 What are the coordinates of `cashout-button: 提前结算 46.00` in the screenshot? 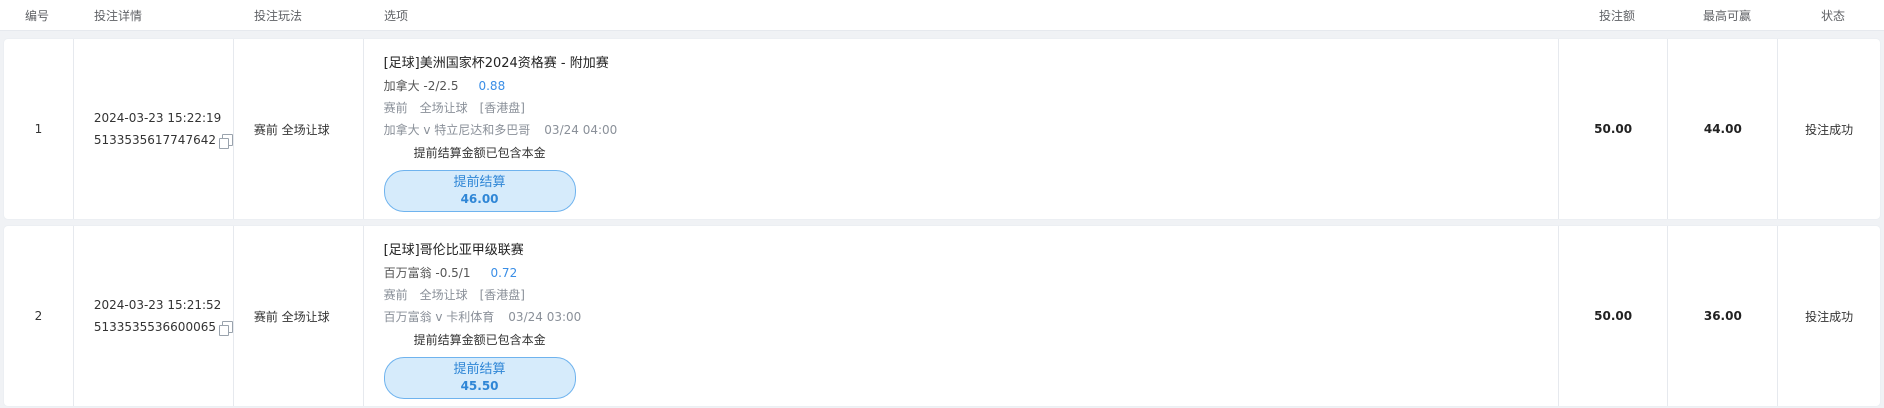 It's located at (479, 191).